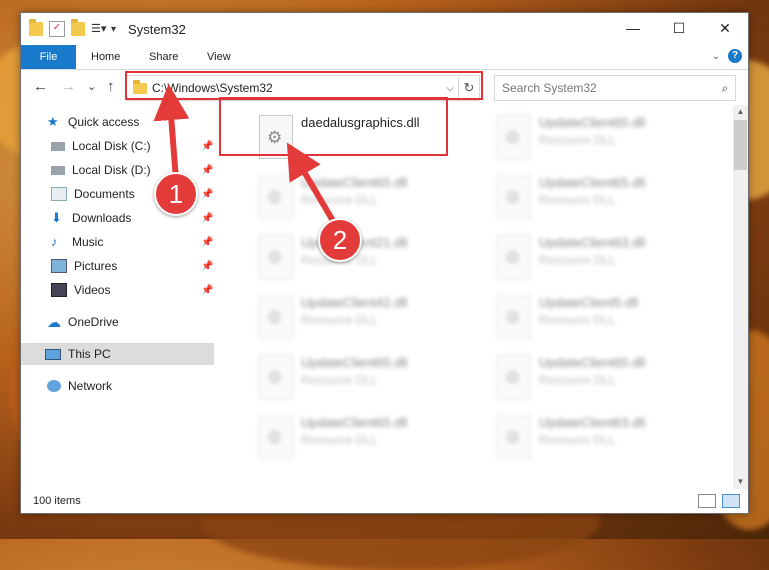 The width and height of the screenshot is (769, 570). I want to click on music-icon: ♪, so click(54, 241).